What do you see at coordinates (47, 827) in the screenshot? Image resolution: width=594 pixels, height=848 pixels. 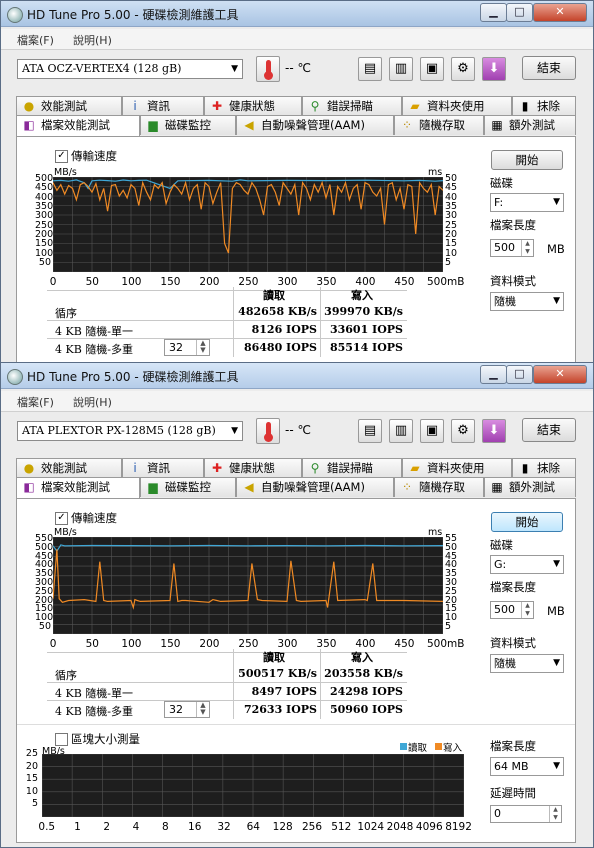 I see `x-tick-label: 0.5` at bounding box center [47, 827].